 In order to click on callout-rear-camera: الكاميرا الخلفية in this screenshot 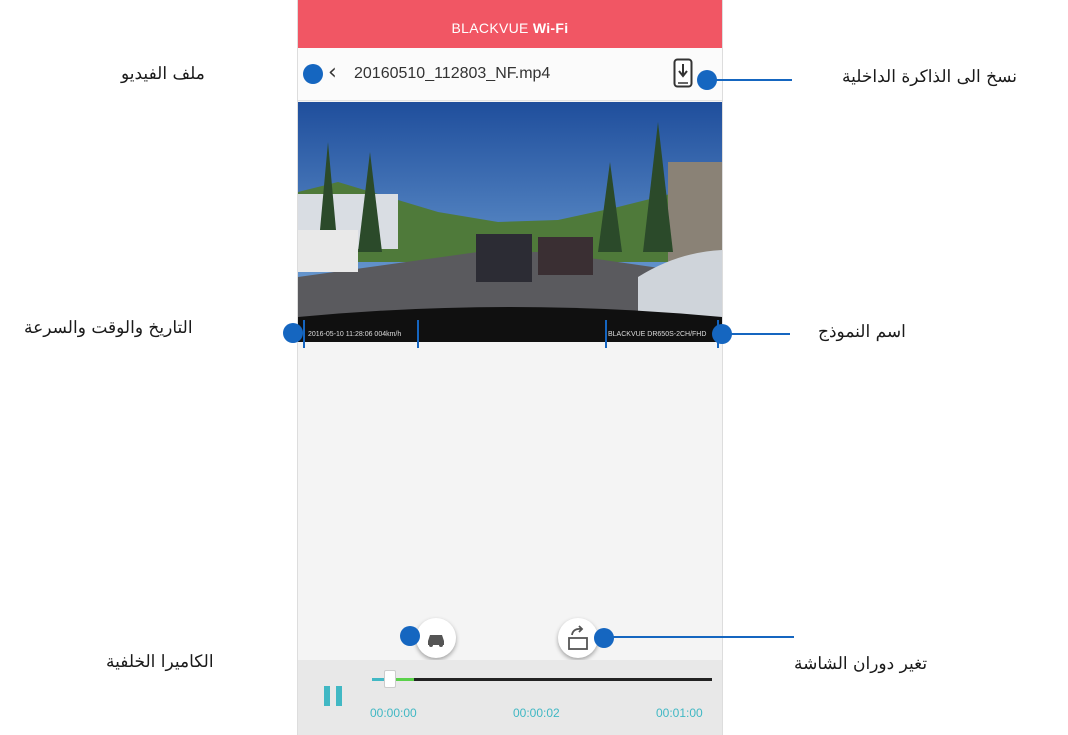, I will do `click(160, 662)`.